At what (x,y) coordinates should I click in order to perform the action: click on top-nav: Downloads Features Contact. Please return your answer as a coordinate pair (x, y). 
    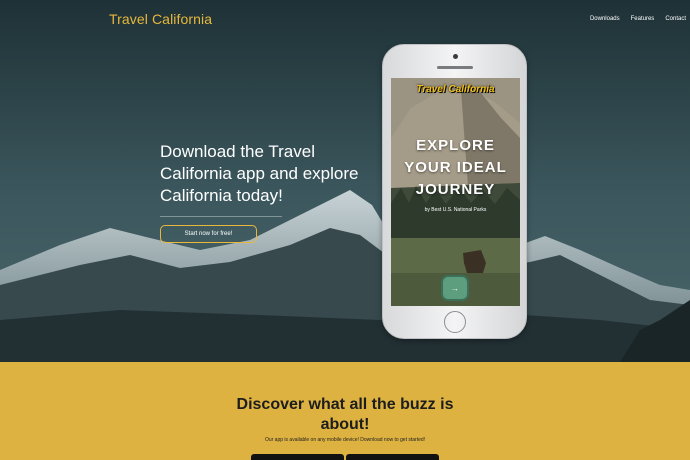
    Looking at the image, I should click on (638, 19).